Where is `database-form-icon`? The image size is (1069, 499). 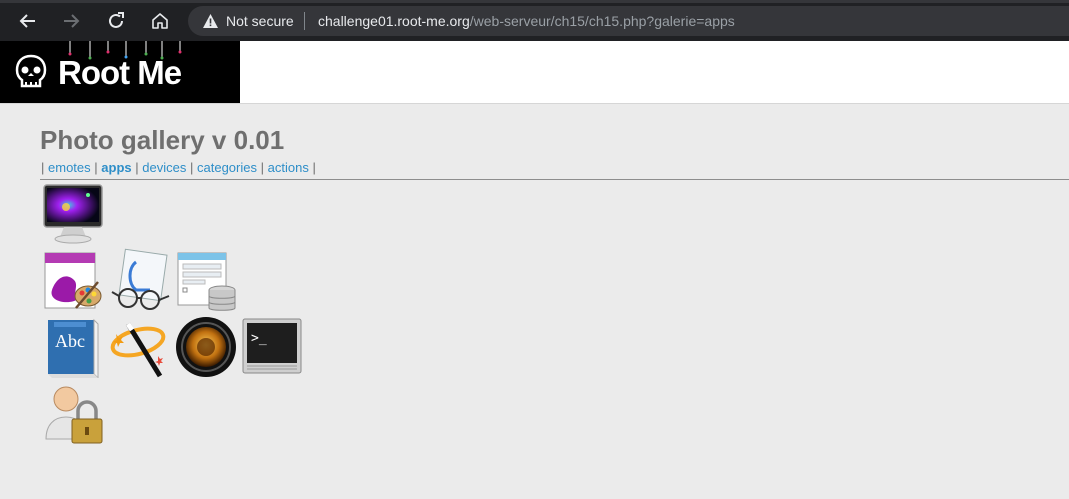 database-form-icon is located at coordinates (206, 281).